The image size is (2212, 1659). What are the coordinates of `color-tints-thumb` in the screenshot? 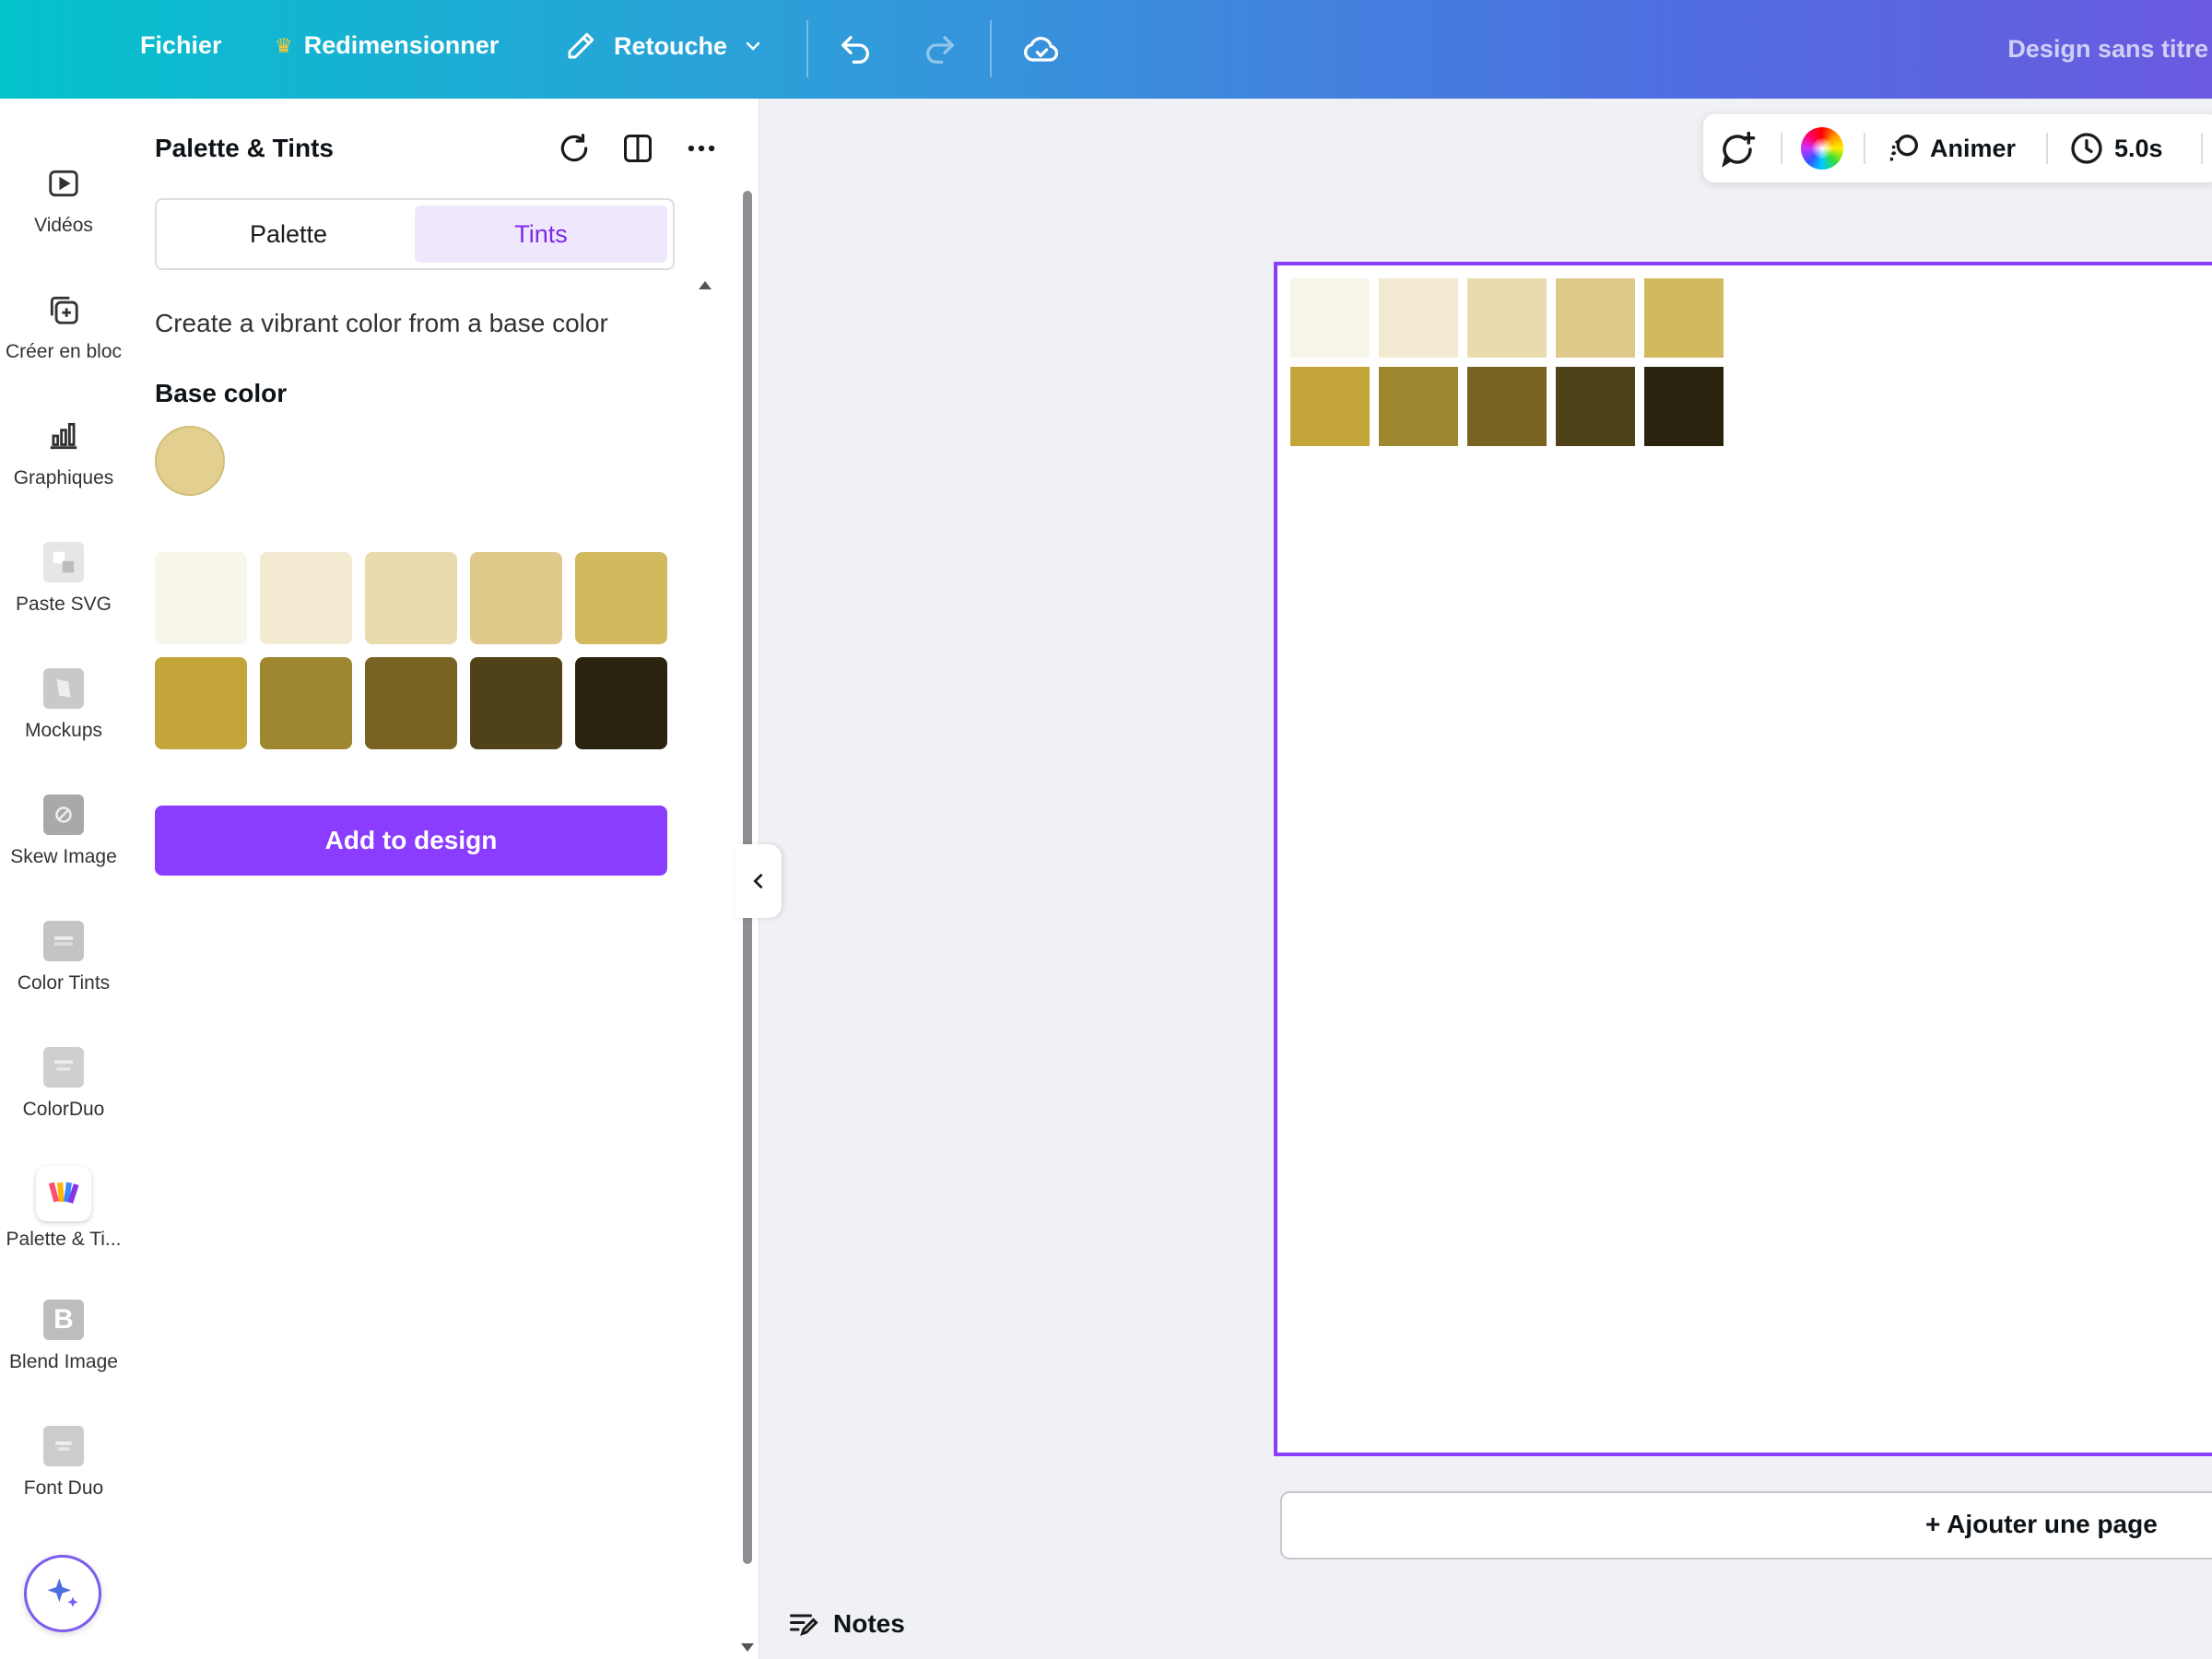 It's located at (63, 941).